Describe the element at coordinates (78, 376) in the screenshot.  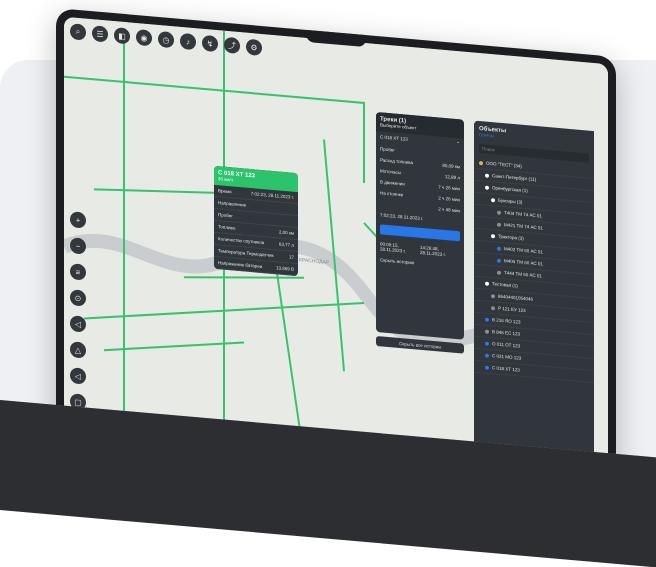
I see `arrow-icon: ◁` at that location.